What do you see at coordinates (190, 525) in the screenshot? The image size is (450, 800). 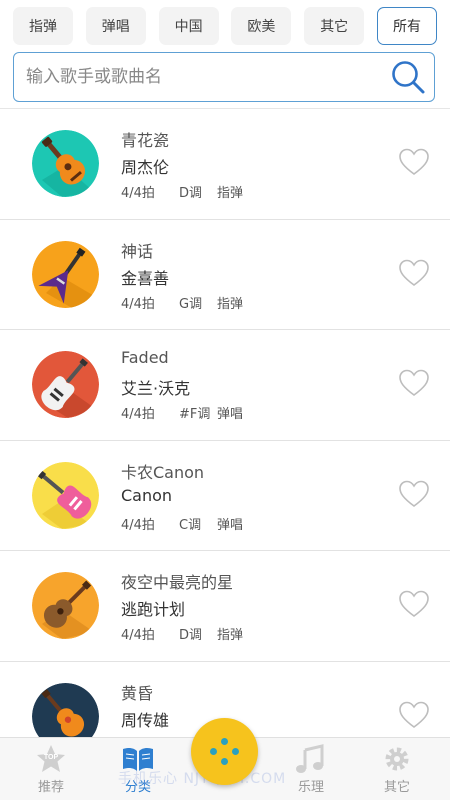 I see `song-key: C调` at bounding box center [190, 525].